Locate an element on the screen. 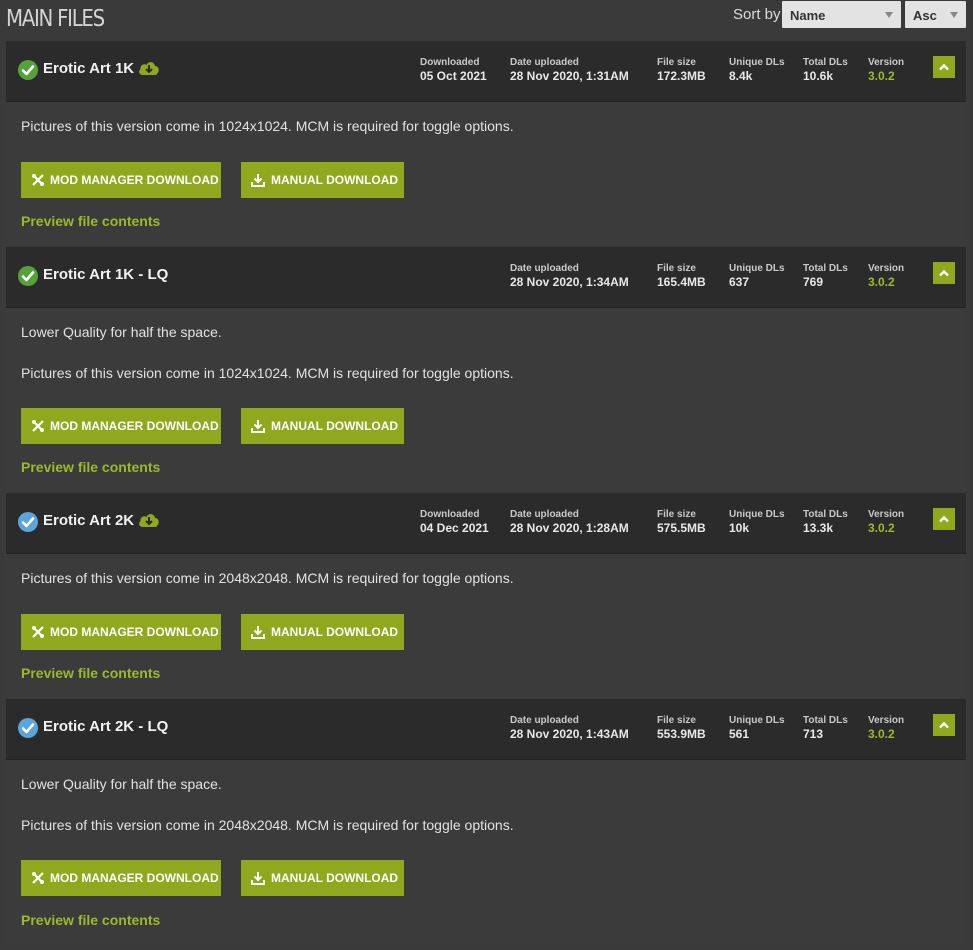 Image resolution: width=973 pixels, height=950 pixels. stat-total-dls: Total DLs 13.3k is located at coordinates (825, 522).